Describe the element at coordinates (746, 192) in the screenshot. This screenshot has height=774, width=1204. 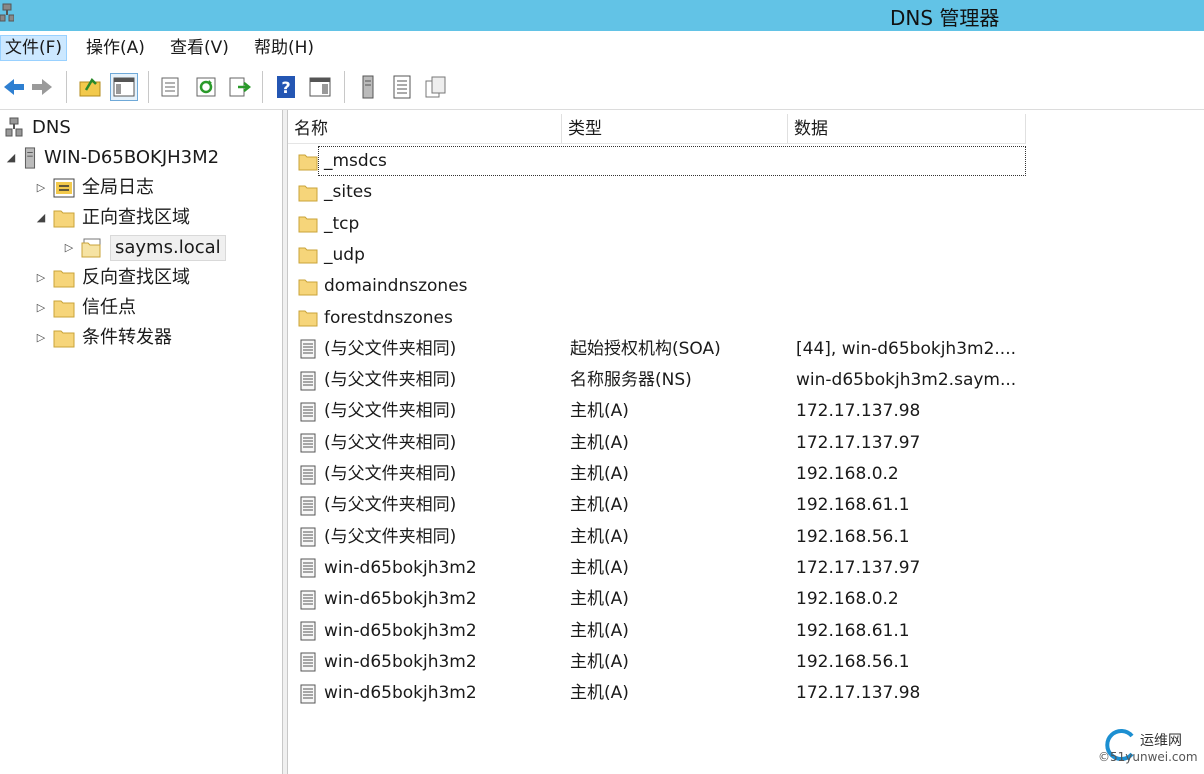
I see `table-row: _sites` at that location.